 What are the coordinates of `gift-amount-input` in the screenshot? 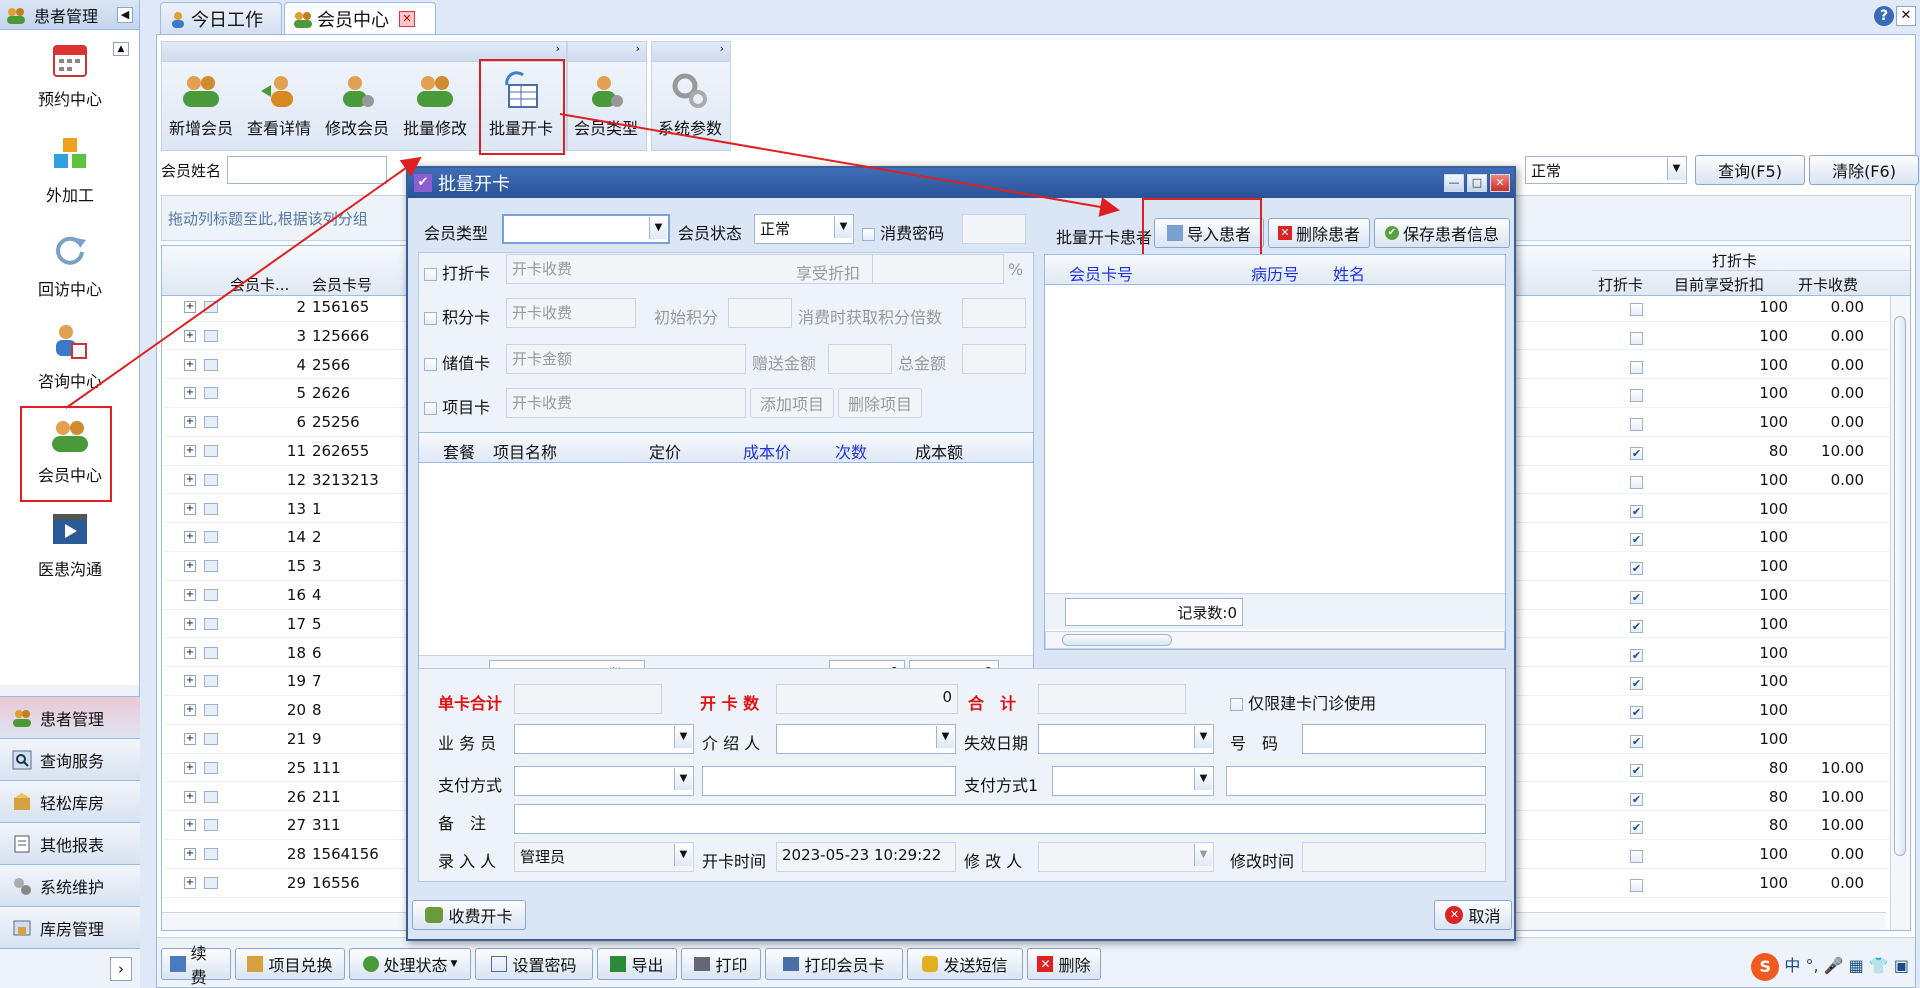 It's located at (860, 359).